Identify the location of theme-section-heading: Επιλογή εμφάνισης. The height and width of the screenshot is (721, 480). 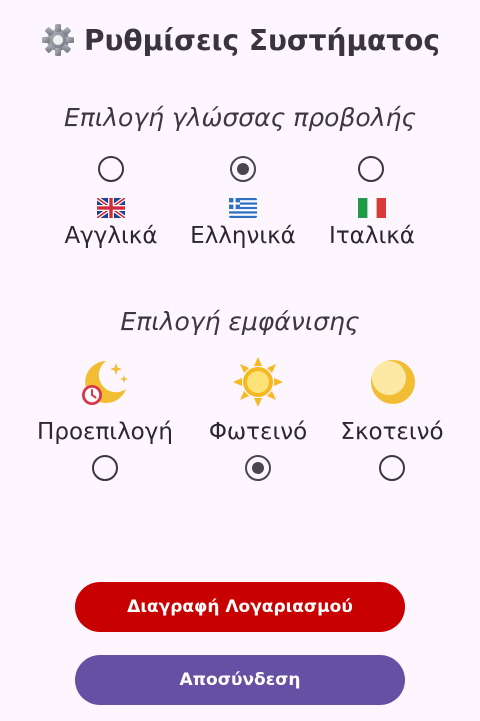
(240, 321).